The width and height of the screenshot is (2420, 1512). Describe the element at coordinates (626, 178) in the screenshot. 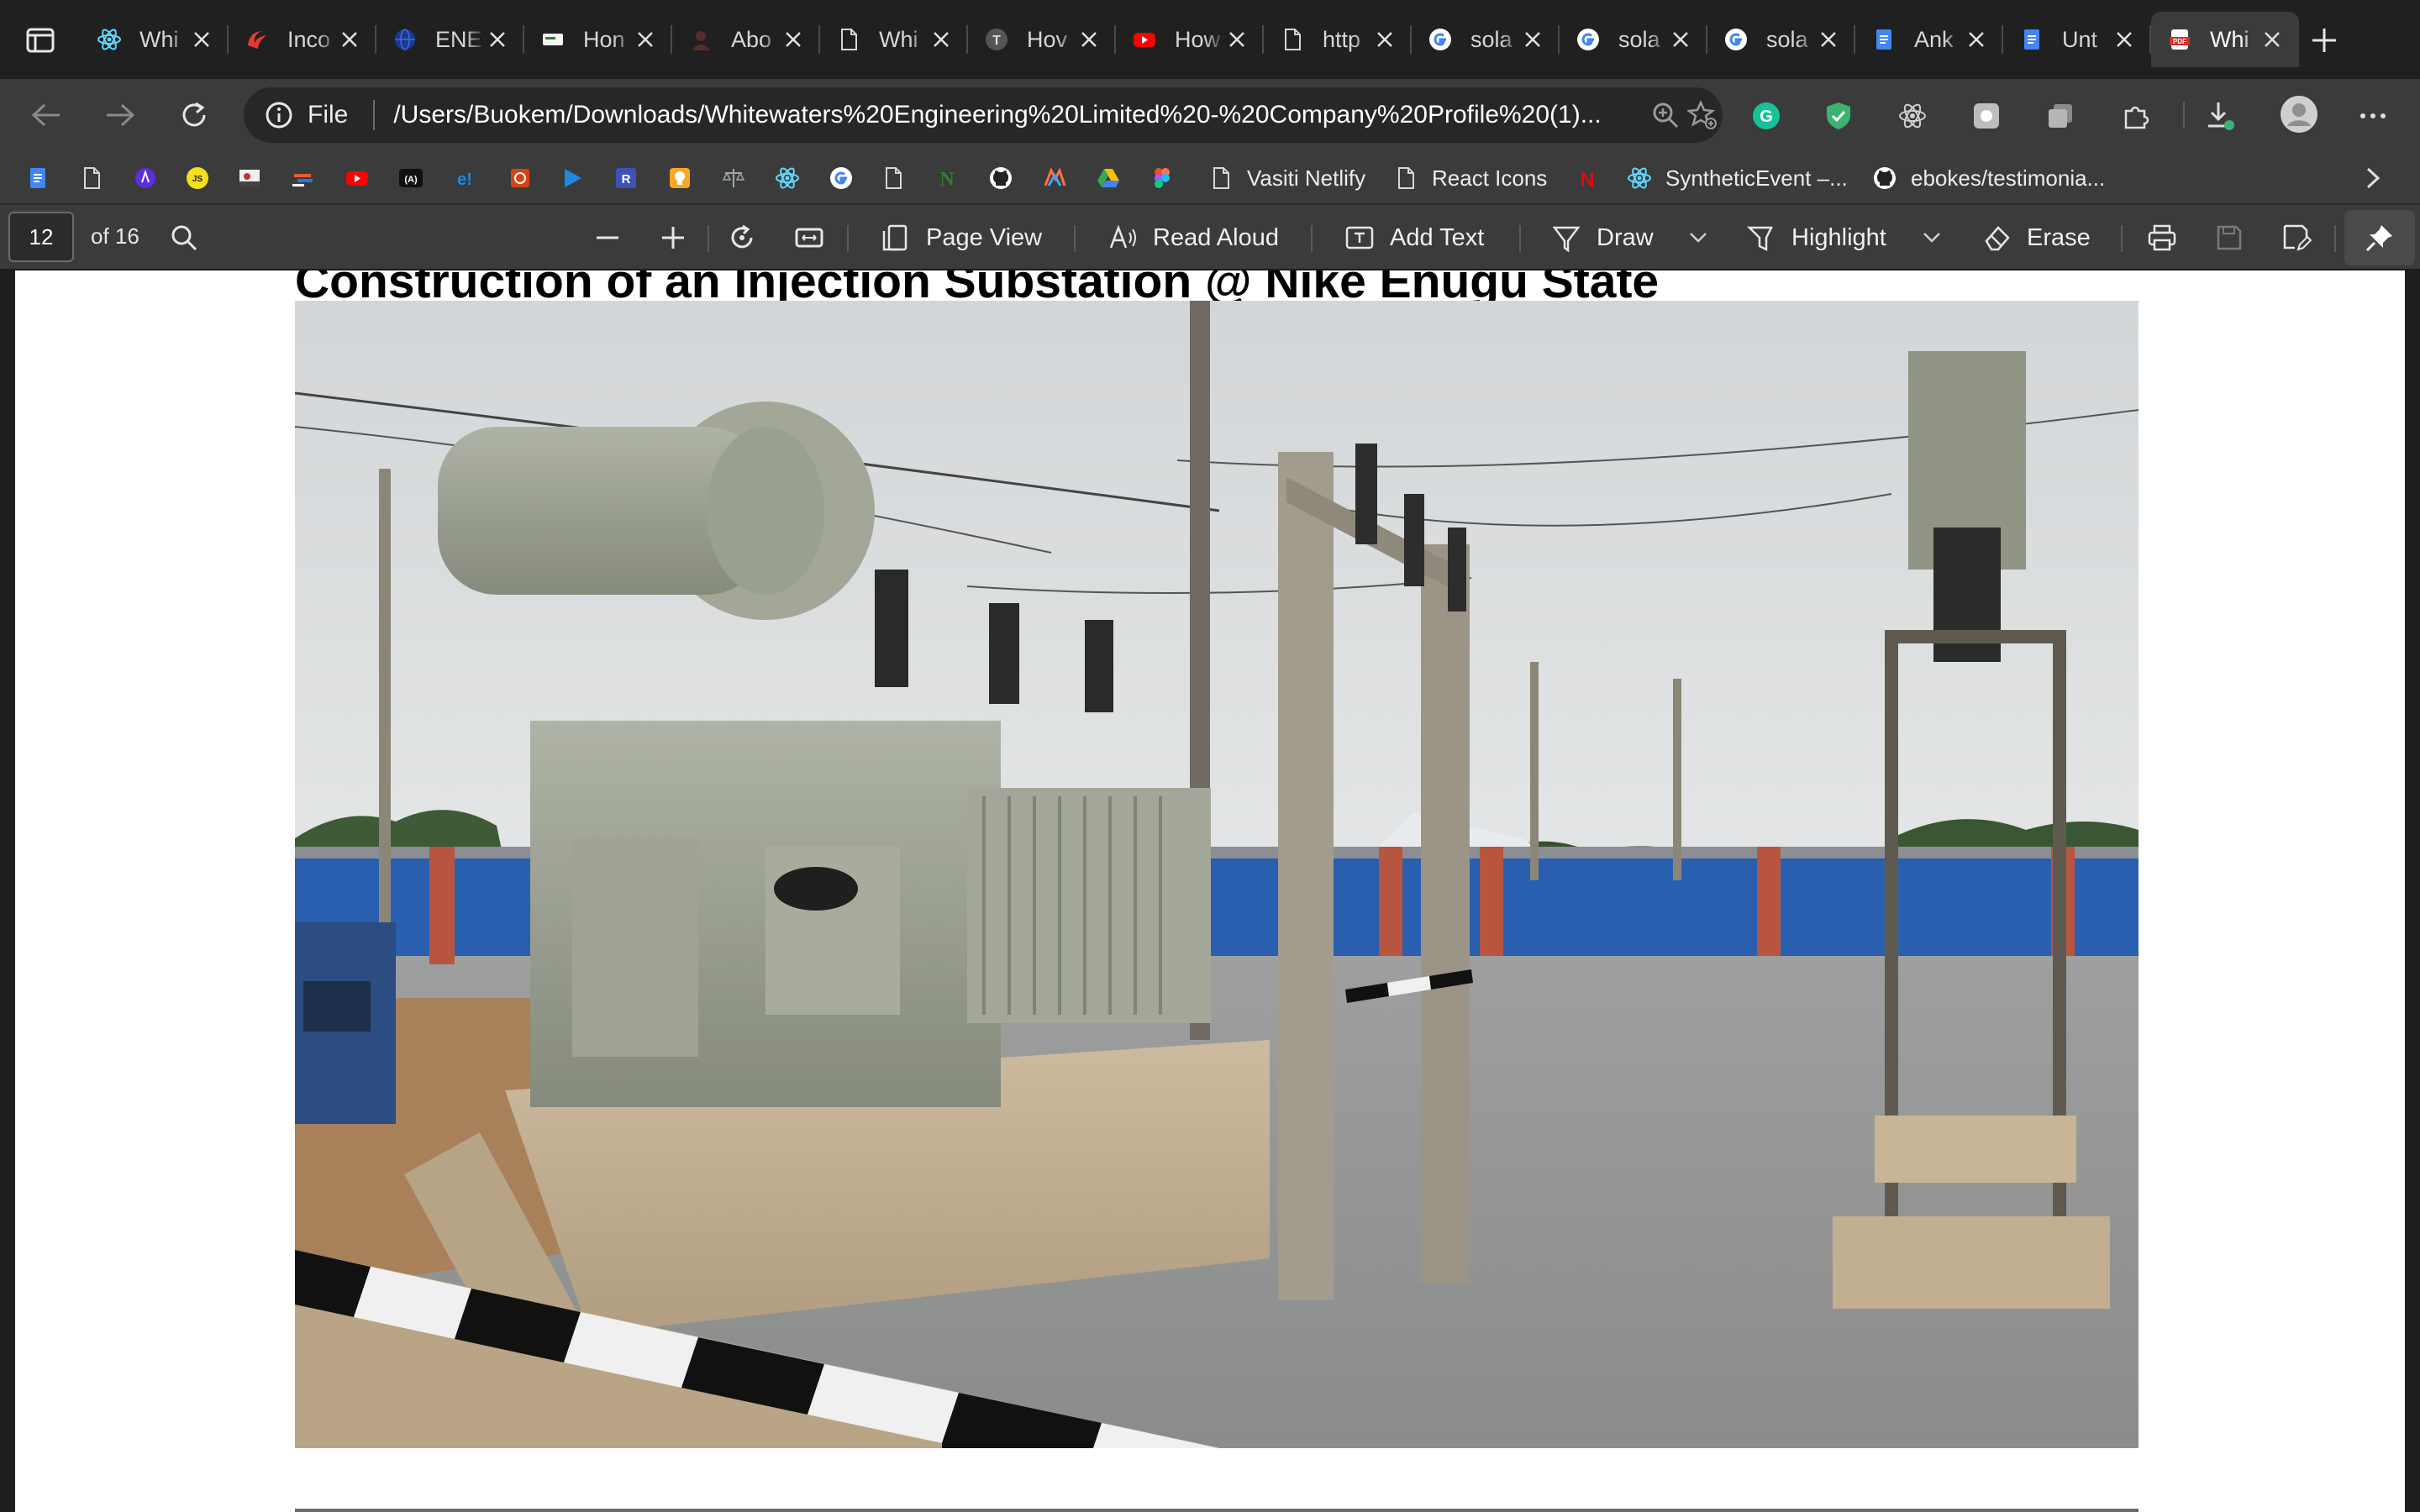

I see `bookmark-item: R` at that location.